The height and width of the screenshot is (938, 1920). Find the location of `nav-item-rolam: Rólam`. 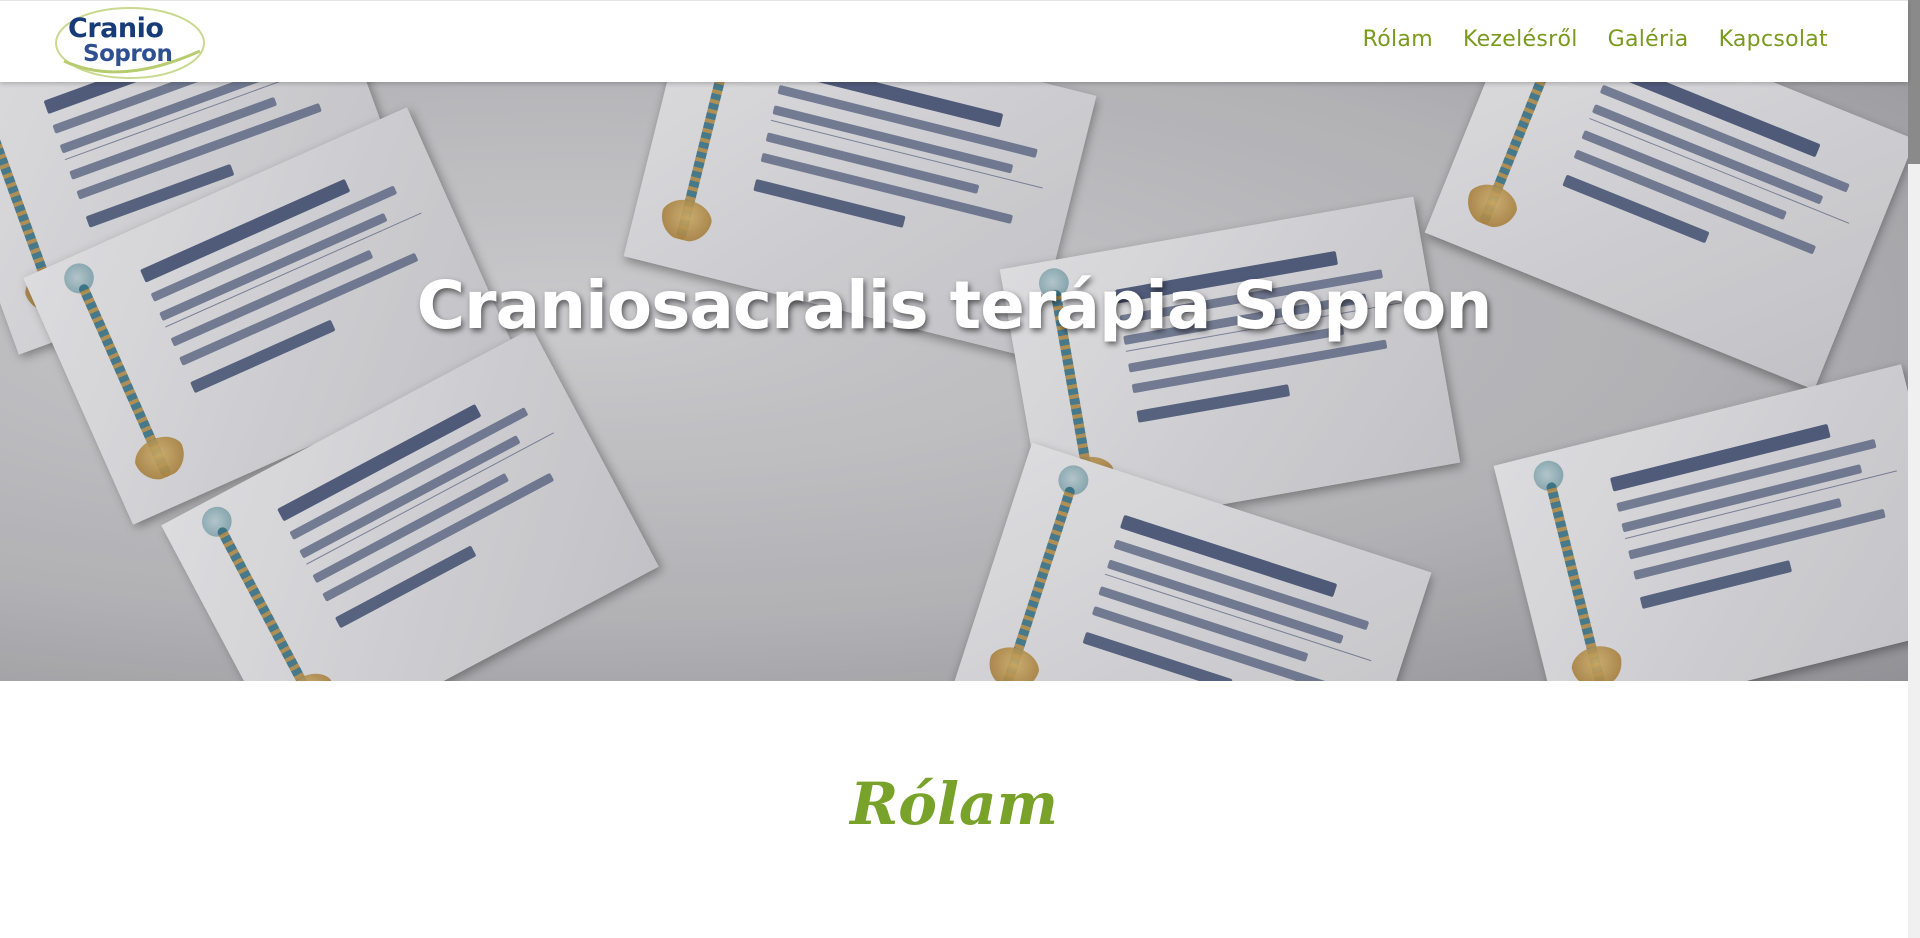

nav-item-rolam: Rólam is located at coordinates (1398, 40).